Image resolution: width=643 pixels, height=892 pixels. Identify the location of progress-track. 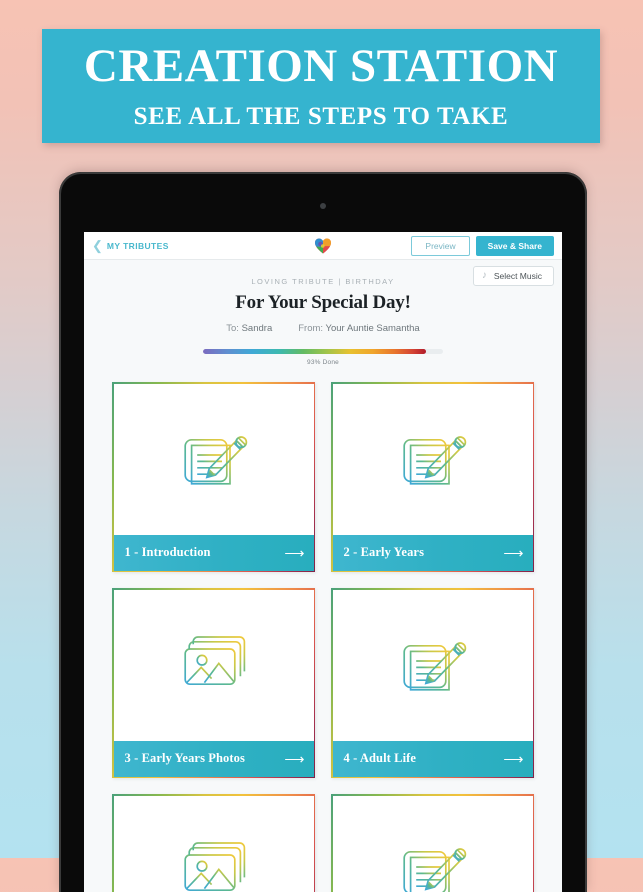
(323, 351).